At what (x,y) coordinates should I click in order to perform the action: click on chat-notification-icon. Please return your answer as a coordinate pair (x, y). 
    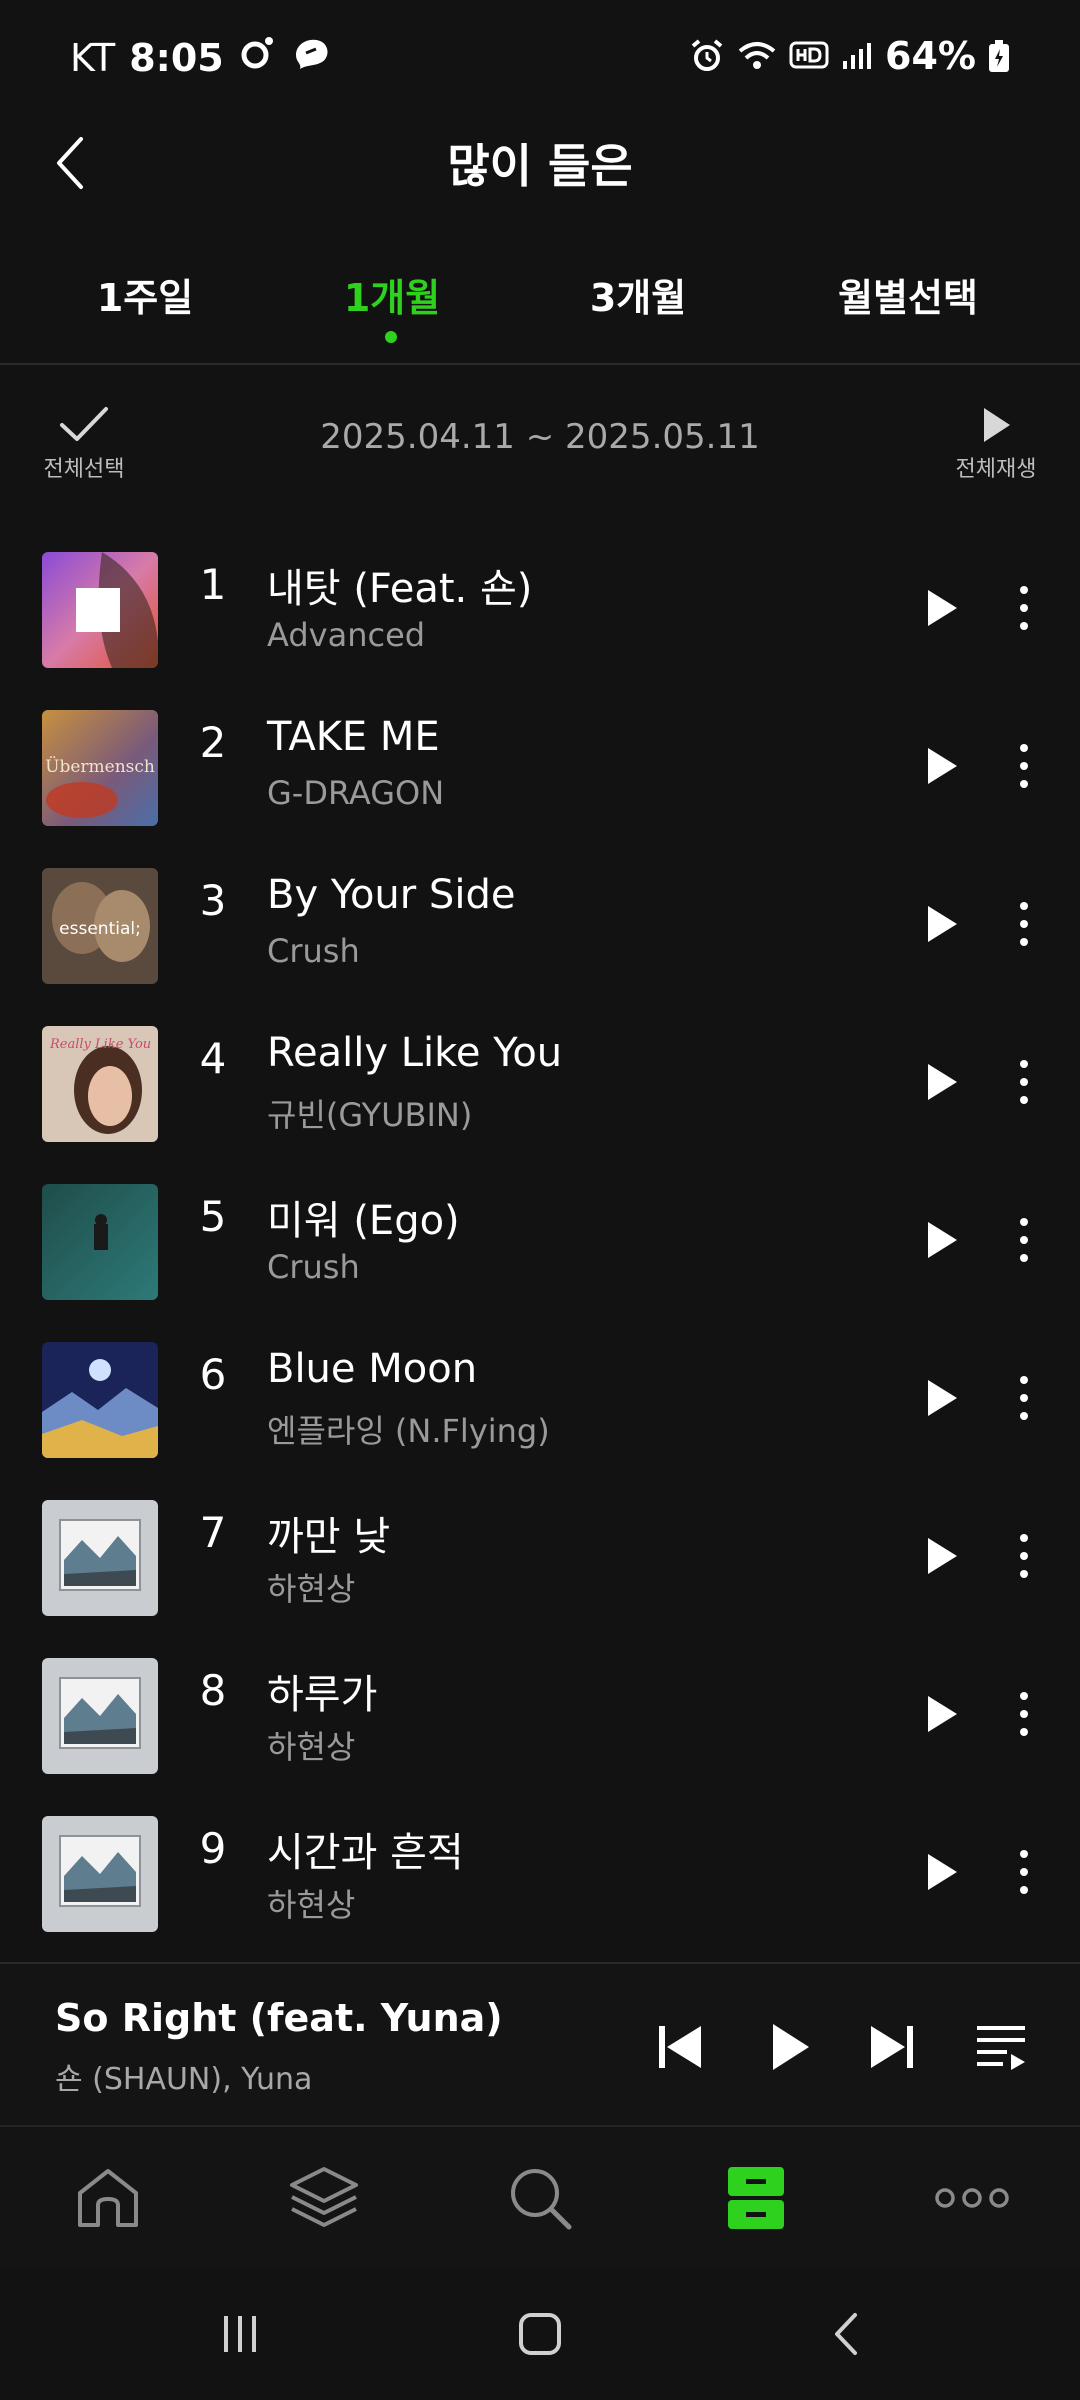
    Looking at the image, I should click on (311, 57).